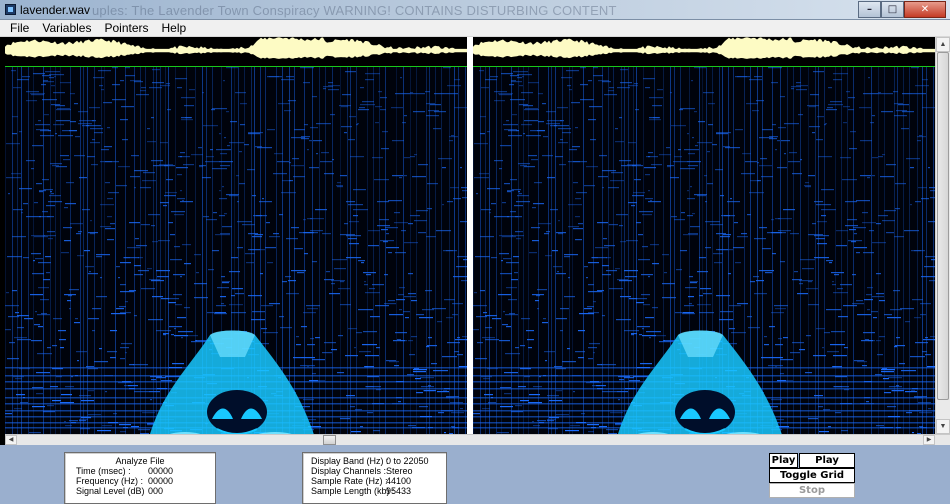 The image size is (950, 504). I want to click on menu-file: File, so click(20, 28).